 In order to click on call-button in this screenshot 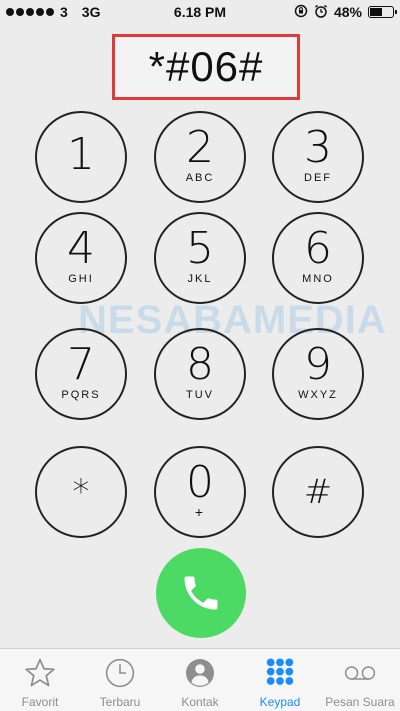, I will do `click(201, 593)`.